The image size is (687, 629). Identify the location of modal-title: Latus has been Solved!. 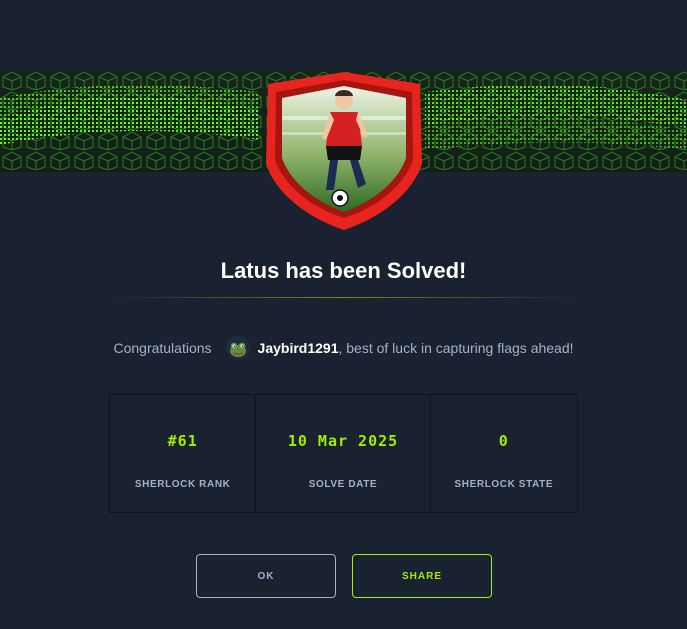
(343, 270).